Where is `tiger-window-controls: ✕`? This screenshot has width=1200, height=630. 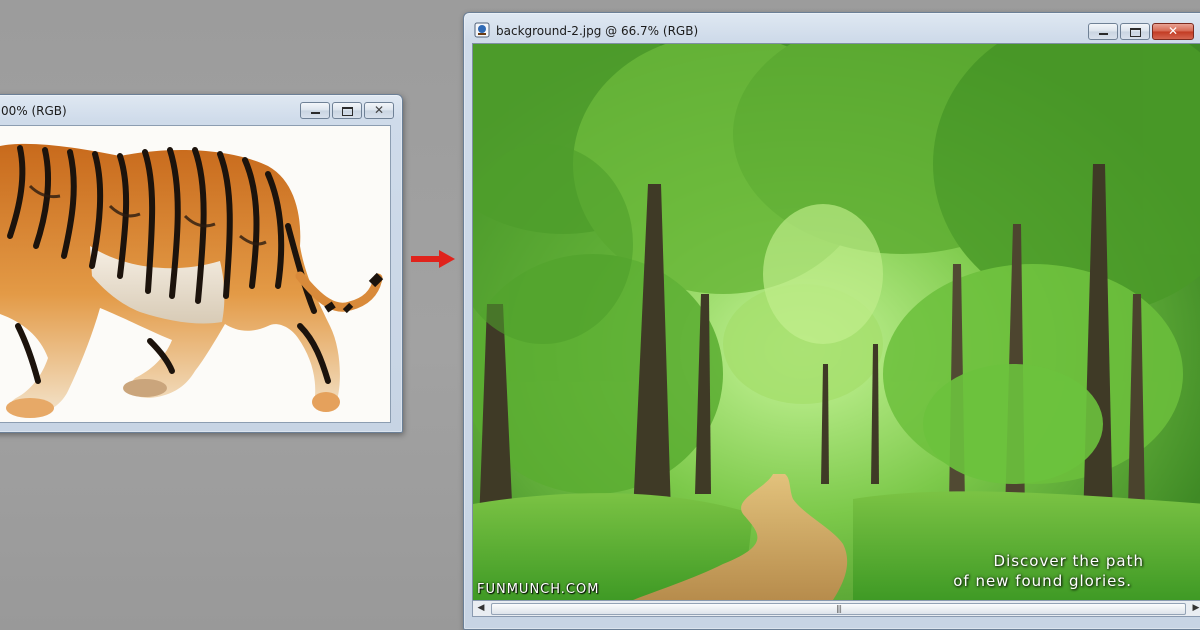 tiger-window-controls: ✕ is located at coordinates (347, 110).